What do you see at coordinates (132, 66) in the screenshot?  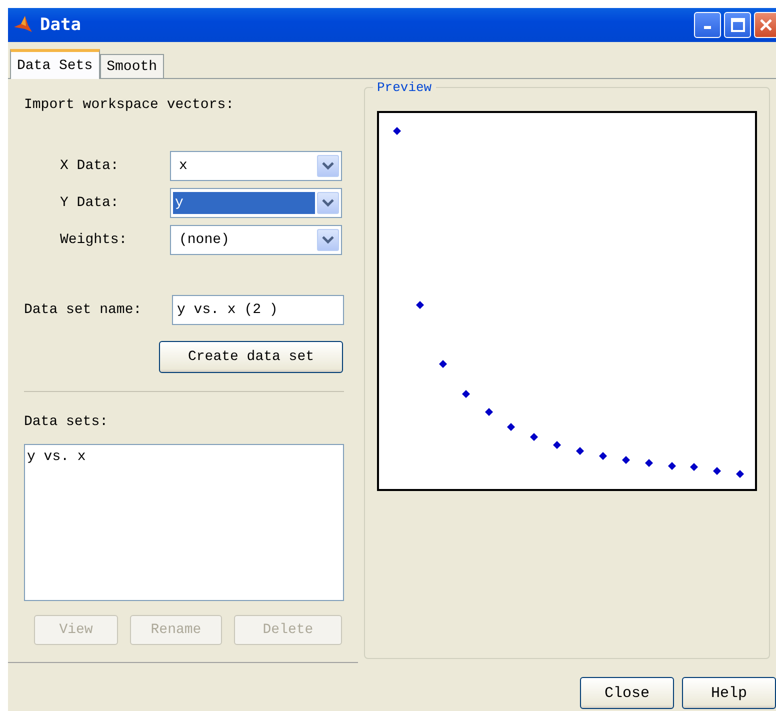 I see `tab: Smooth` at bounding box center [132, 66].